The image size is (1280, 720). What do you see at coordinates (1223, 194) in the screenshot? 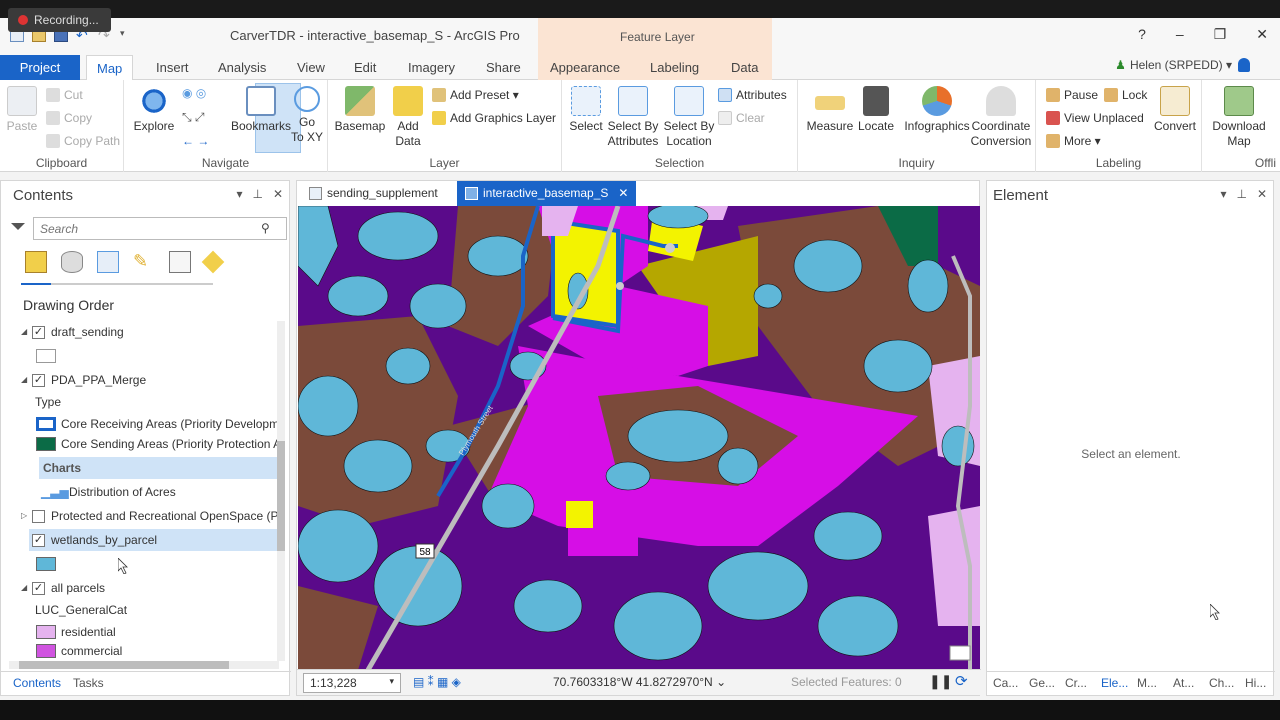
I see `pane-menu-icon: ▾` at bounding box center [1223, 194].